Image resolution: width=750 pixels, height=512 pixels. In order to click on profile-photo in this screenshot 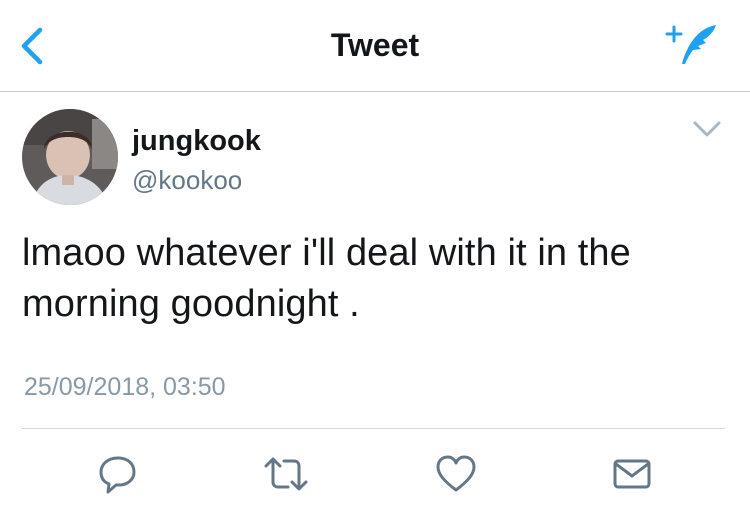, I will do `click(70, 157)`.